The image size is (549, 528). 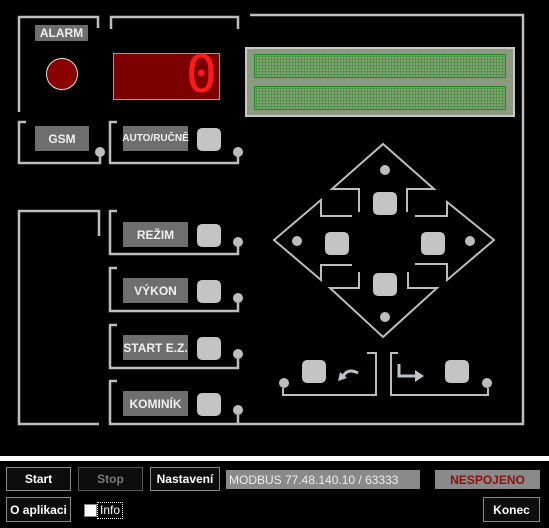 I want to click on exit-button: Konec, so click(x=511, y=509).